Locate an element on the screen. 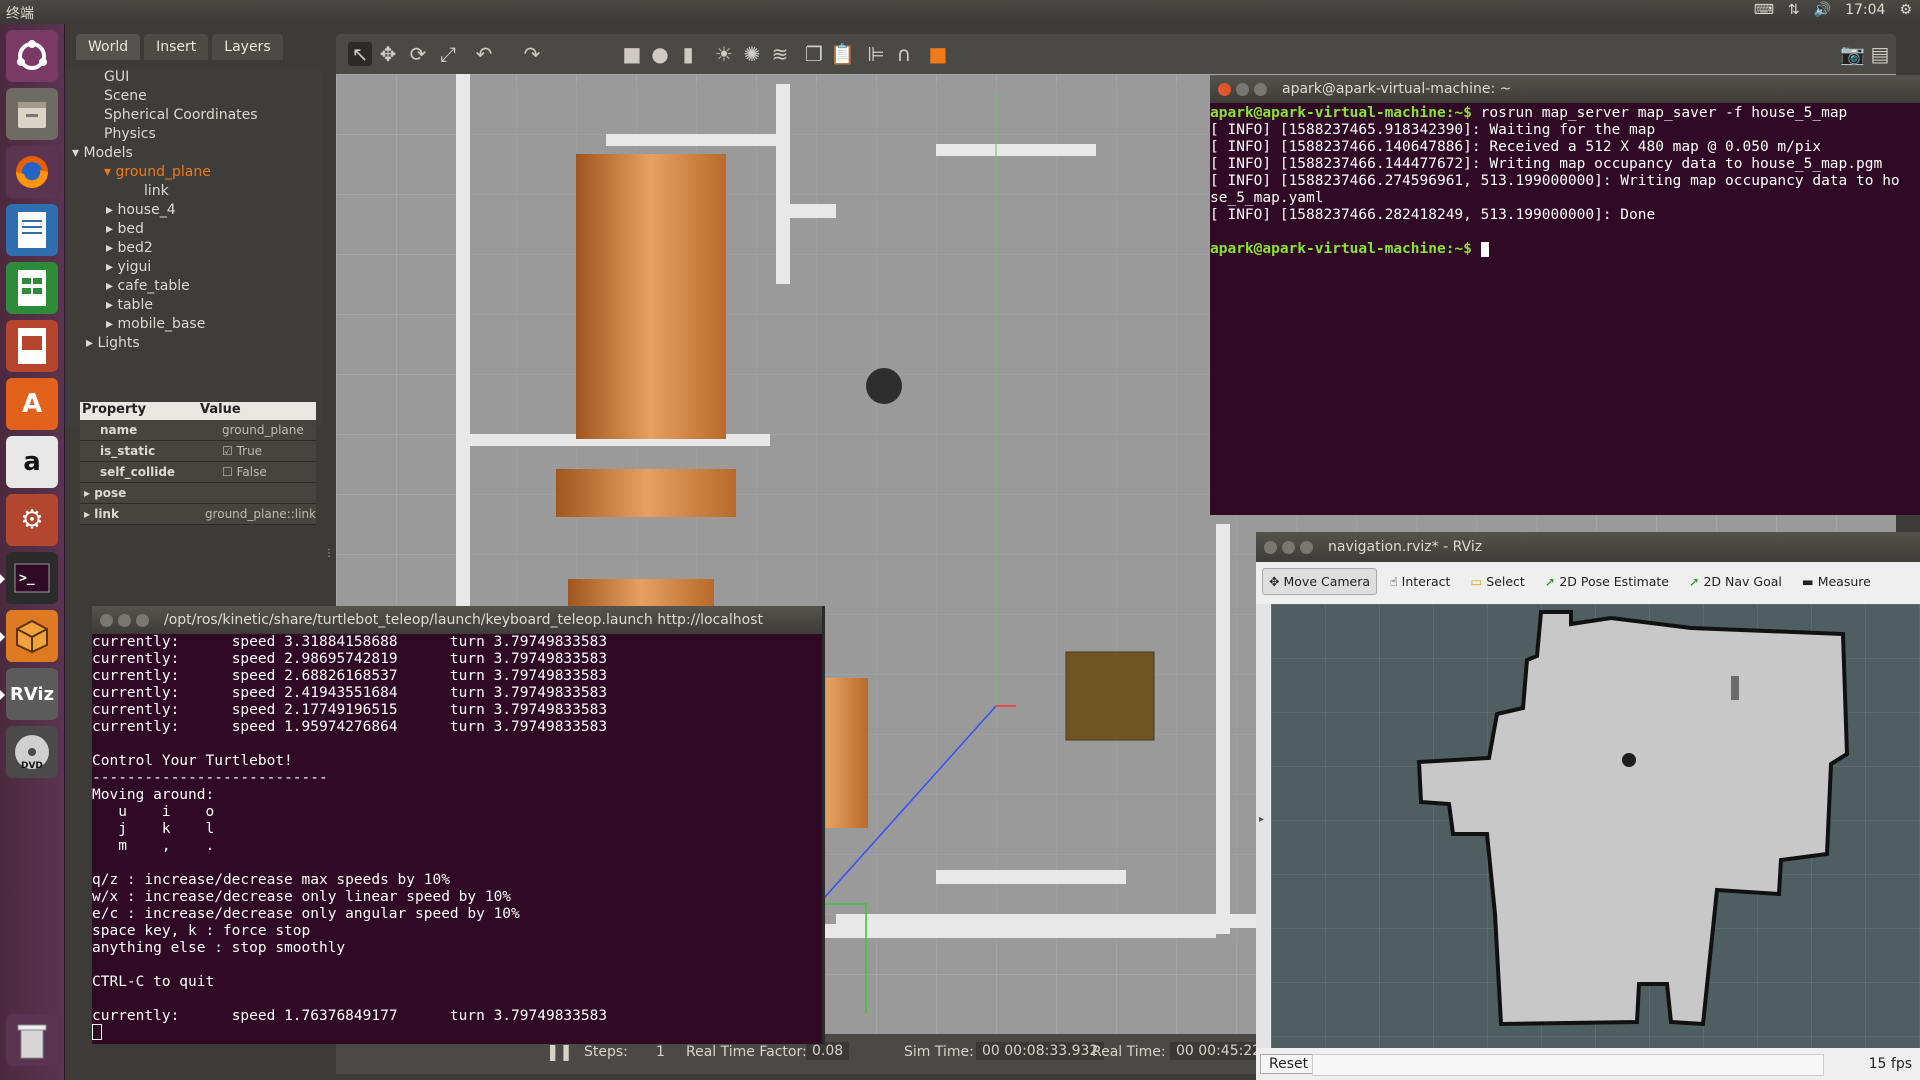 The height and width of the screenshot is (1080, 1920). prop-value: ground_plane is located at coordinates (267, 430).